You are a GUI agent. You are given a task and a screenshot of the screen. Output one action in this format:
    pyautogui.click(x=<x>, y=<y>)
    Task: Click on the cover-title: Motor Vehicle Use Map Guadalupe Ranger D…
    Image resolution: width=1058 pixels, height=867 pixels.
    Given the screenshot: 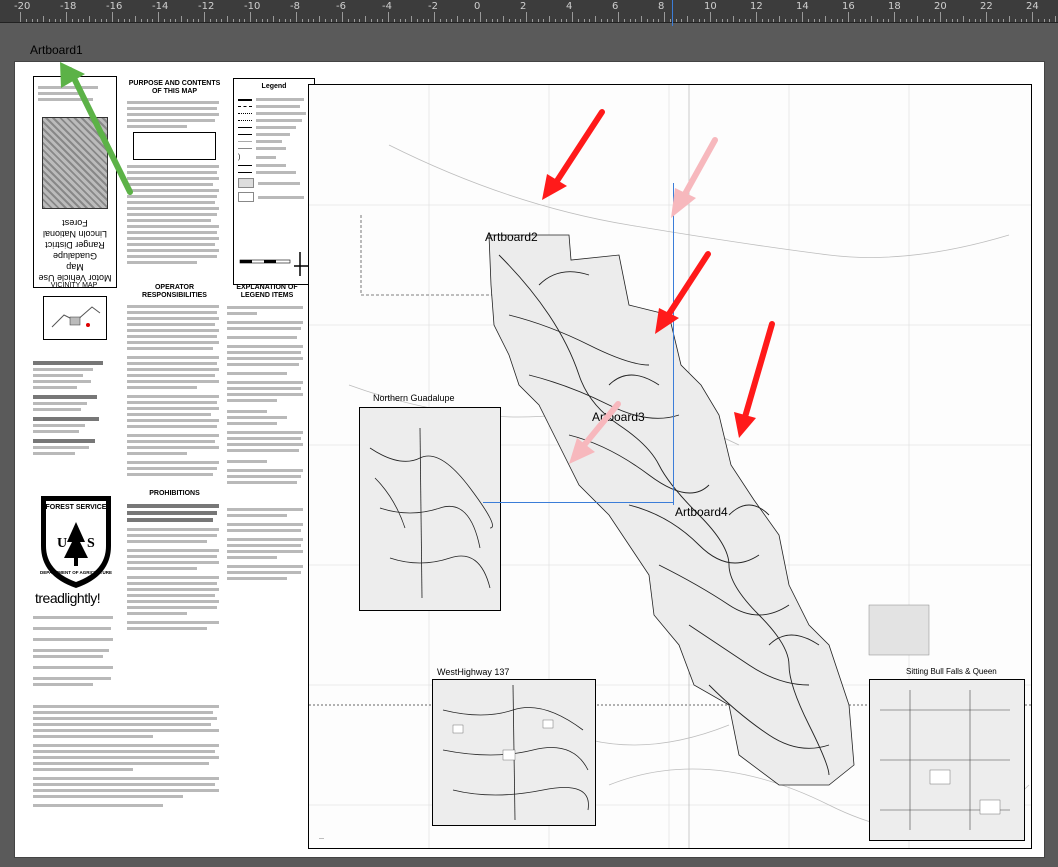 What is the action you would take?
    pyautogui.click(x=75, y=250)
    